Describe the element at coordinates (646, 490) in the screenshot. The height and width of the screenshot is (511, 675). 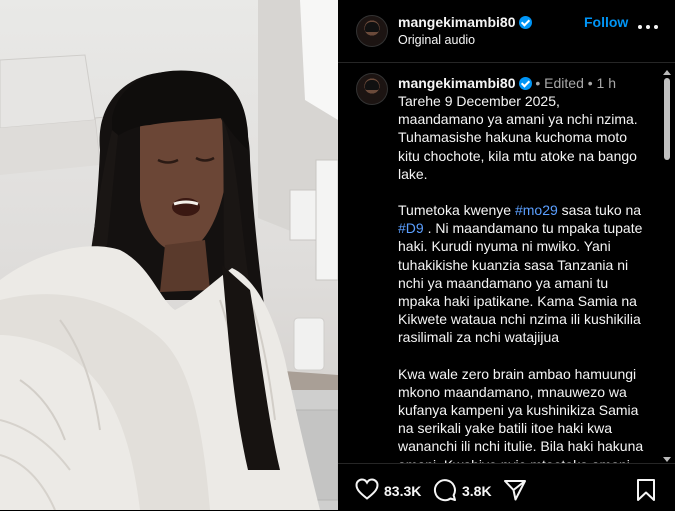
I see `bookmark-icon` at that location.